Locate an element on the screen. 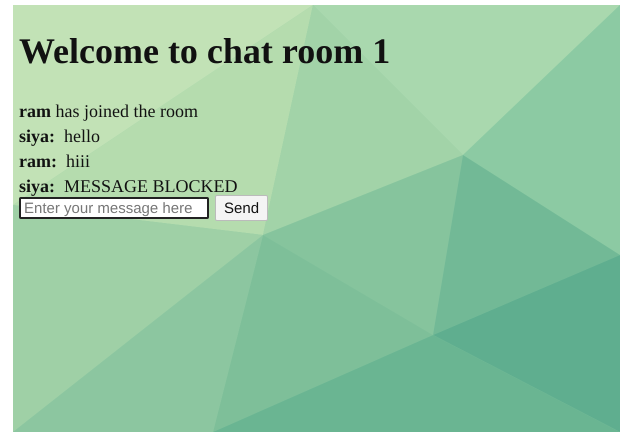 The width and height of the screenshot is (629, 438). chat-message: siya: MESSAGE BLOCKED is located at coordinates (128, 186).